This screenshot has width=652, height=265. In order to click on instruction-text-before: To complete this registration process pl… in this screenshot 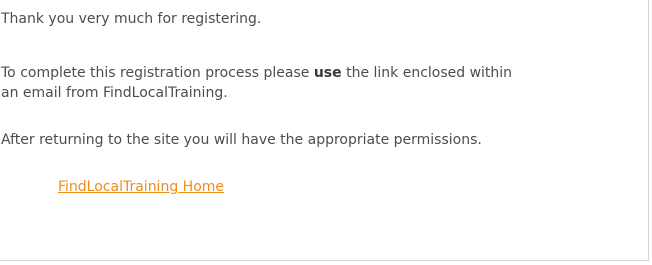, I will do `click(157, 73)`.